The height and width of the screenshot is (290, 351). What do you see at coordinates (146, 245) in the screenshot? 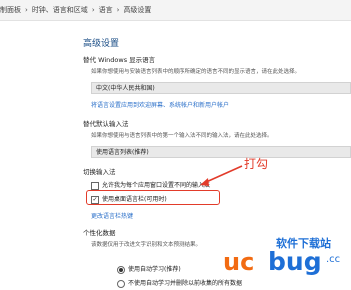
I see `section-desc-personal-data: 该数据仅用于改进文字识别和文本预测结果。` at bounding box center [146, 245].